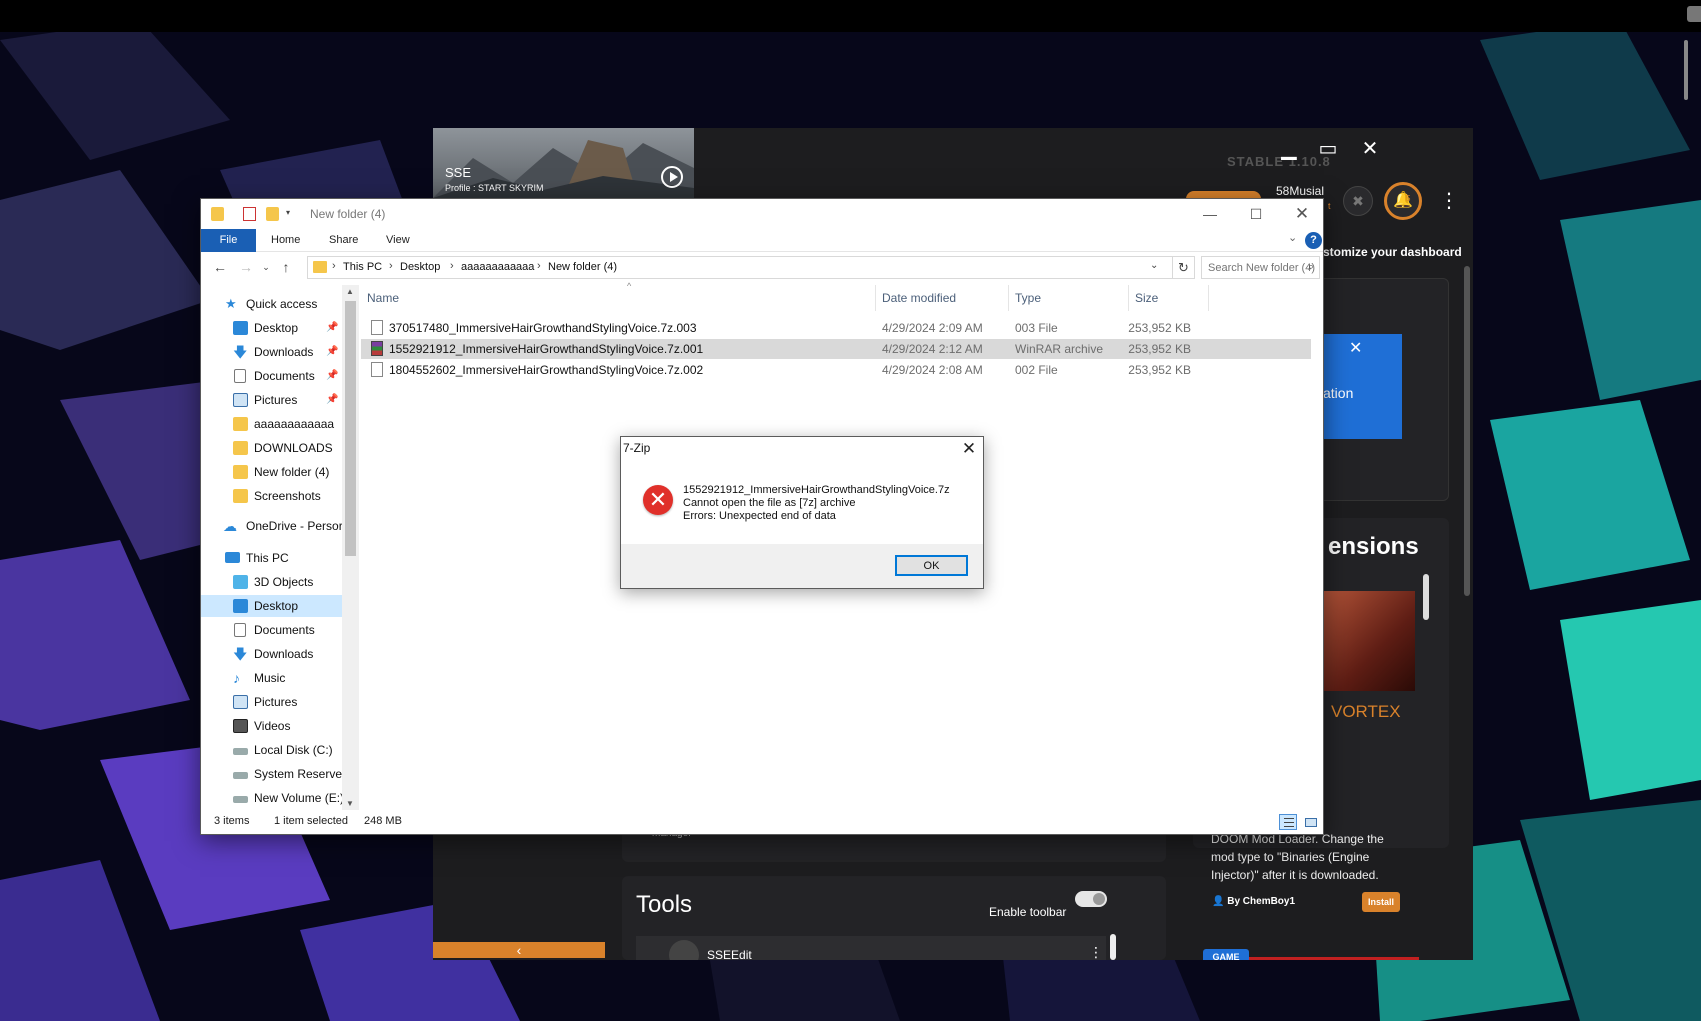 This screenshot has height=1021, width=1701. I want to click on nav-label: DOWNLOADS, so click(293, 448).